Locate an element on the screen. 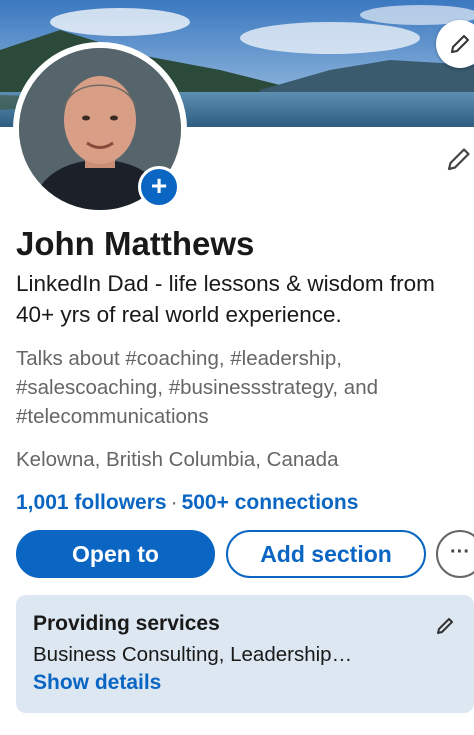 This screenshot has width=474, height=735. open-to-button: Open to is located at coordinates (115, 554).